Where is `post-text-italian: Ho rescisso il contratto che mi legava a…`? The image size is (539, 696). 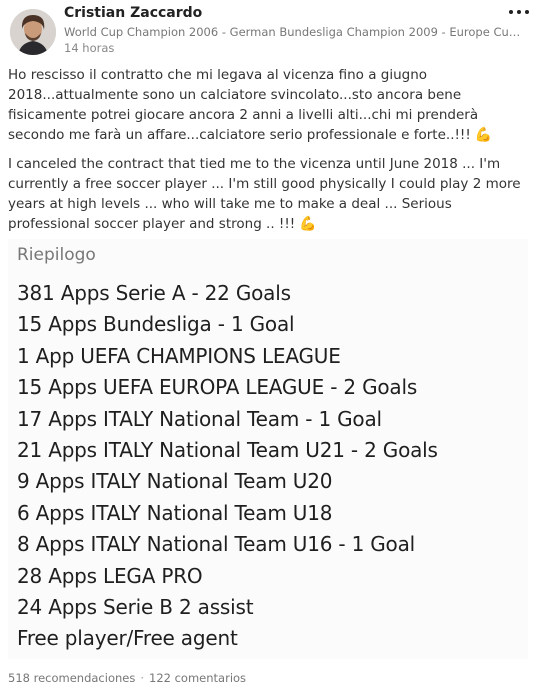
post-text-italian: Ho rescisso il contratto che mi legava a… is located at coordinates (270, 105).